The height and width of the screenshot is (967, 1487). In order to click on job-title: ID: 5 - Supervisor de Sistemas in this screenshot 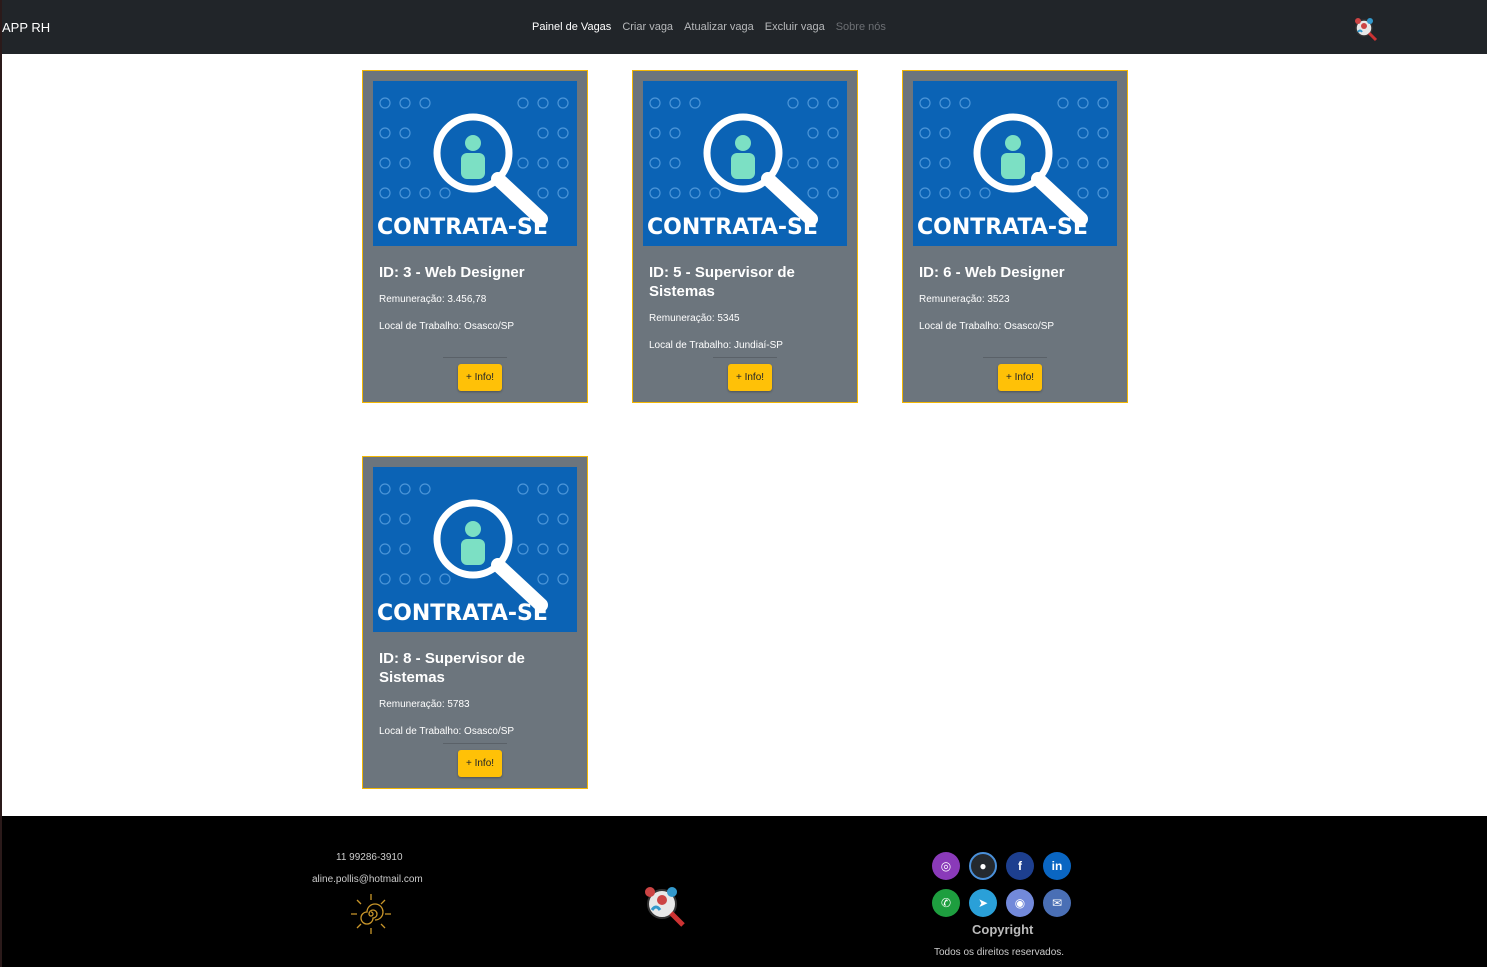, I will do `click(722, 282)`.